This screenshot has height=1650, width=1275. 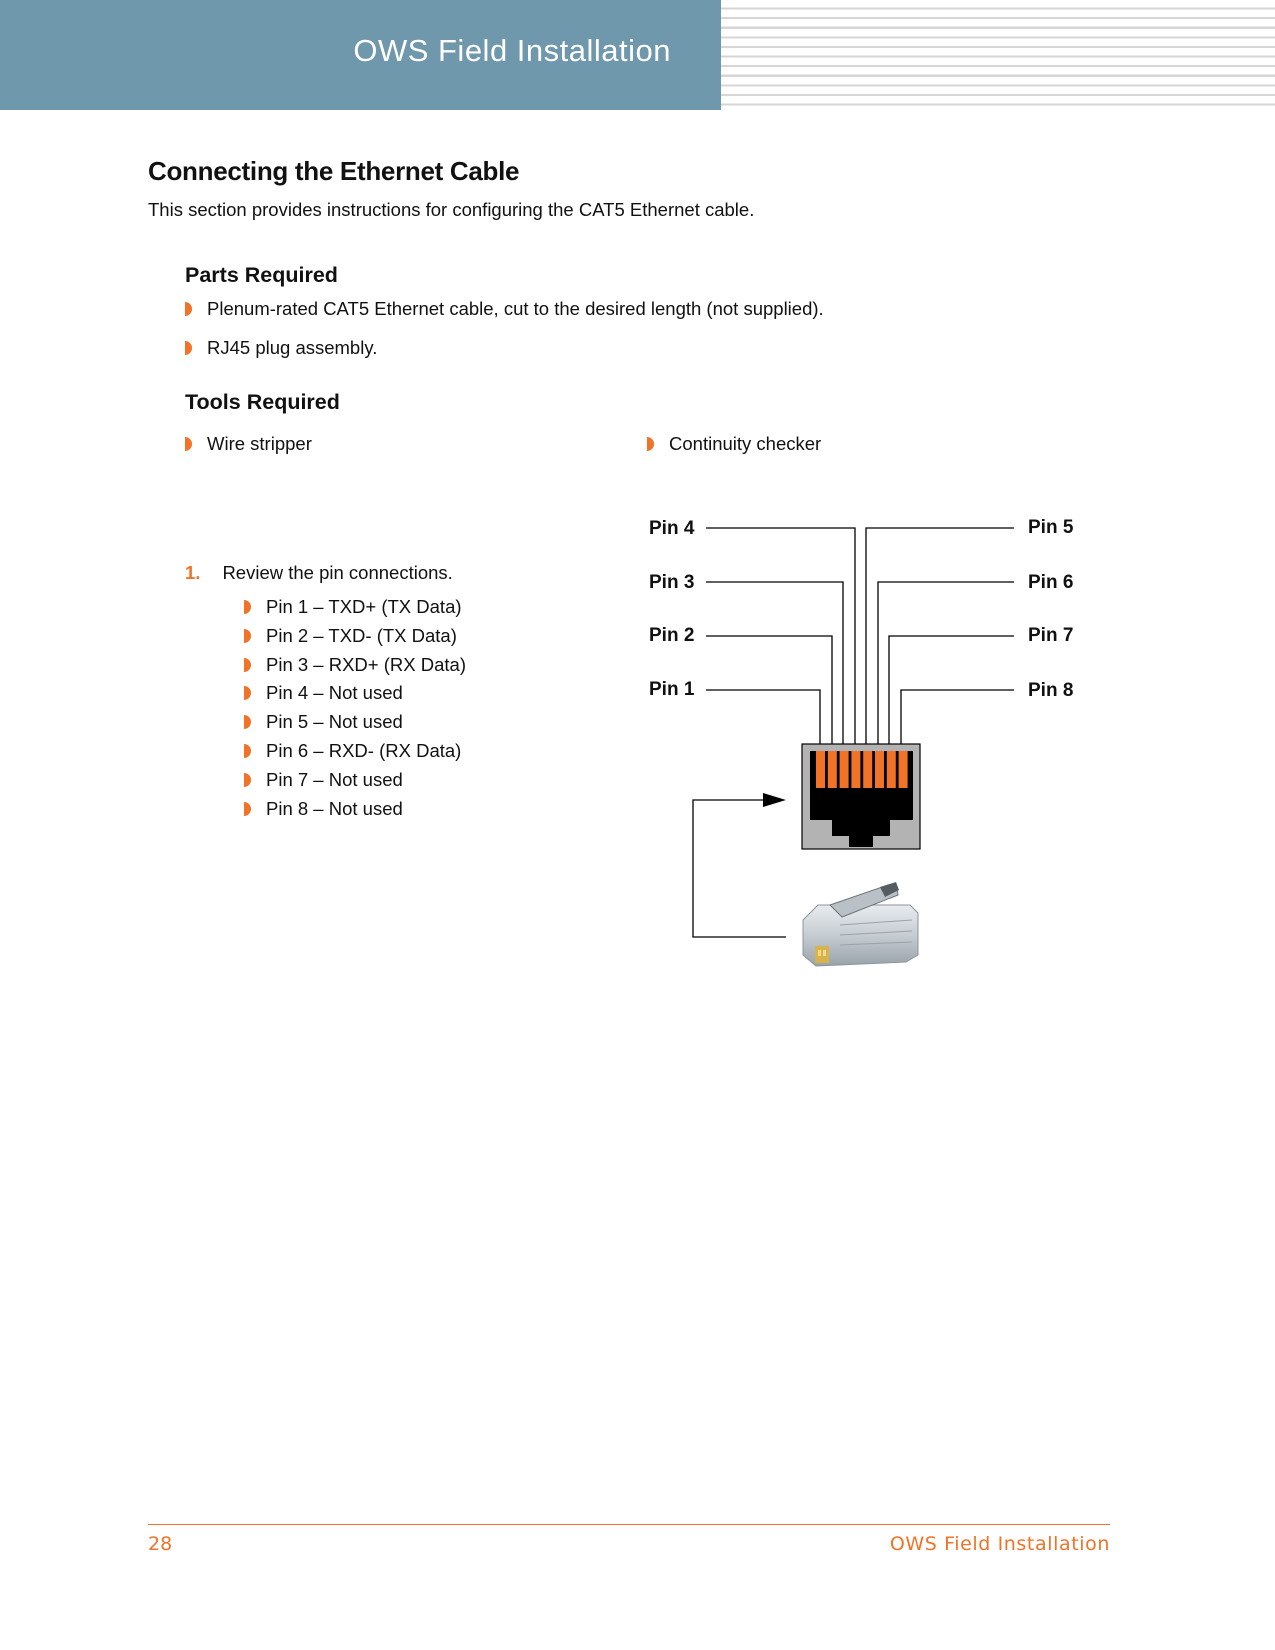 I want to click on parts-required-heading: Parts Required, so click(x=261, y=275).